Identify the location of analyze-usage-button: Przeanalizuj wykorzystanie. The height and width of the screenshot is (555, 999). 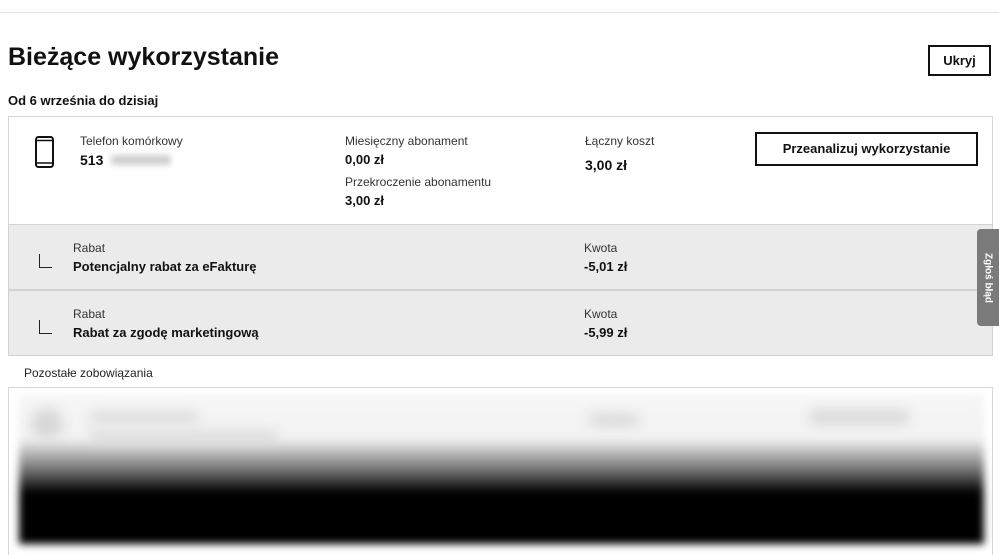
(866, 149).